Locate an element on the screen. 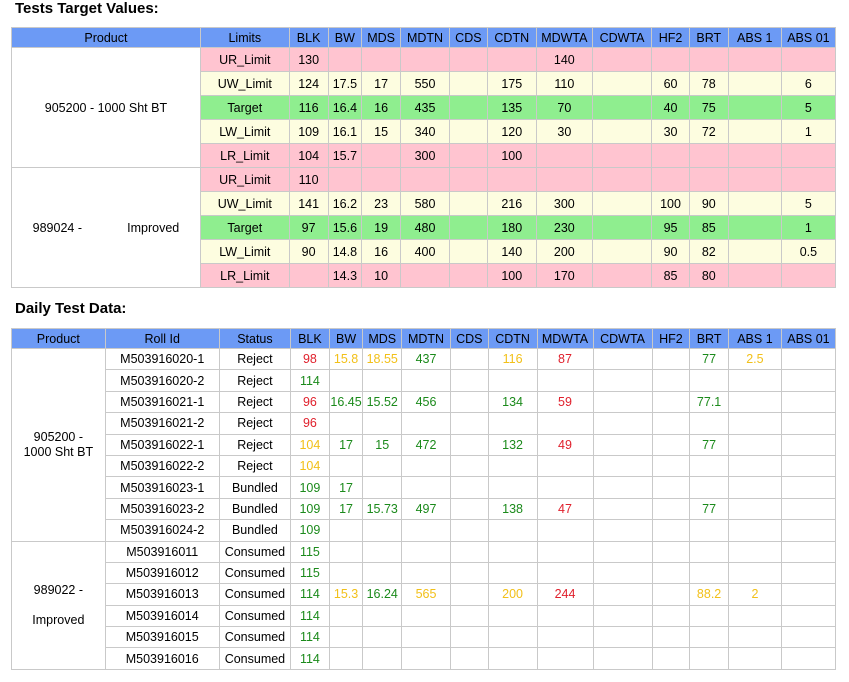 The height and width of the screenshot is (682, 849). status: Bundled is located at coordinates (255, 530).